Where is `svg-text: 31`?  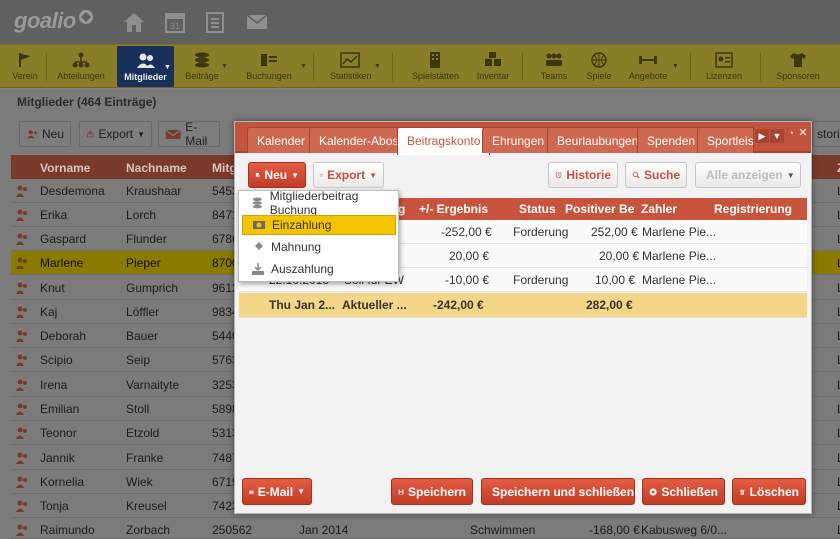
svg-text: 31 is located at coordinates (175, 26).